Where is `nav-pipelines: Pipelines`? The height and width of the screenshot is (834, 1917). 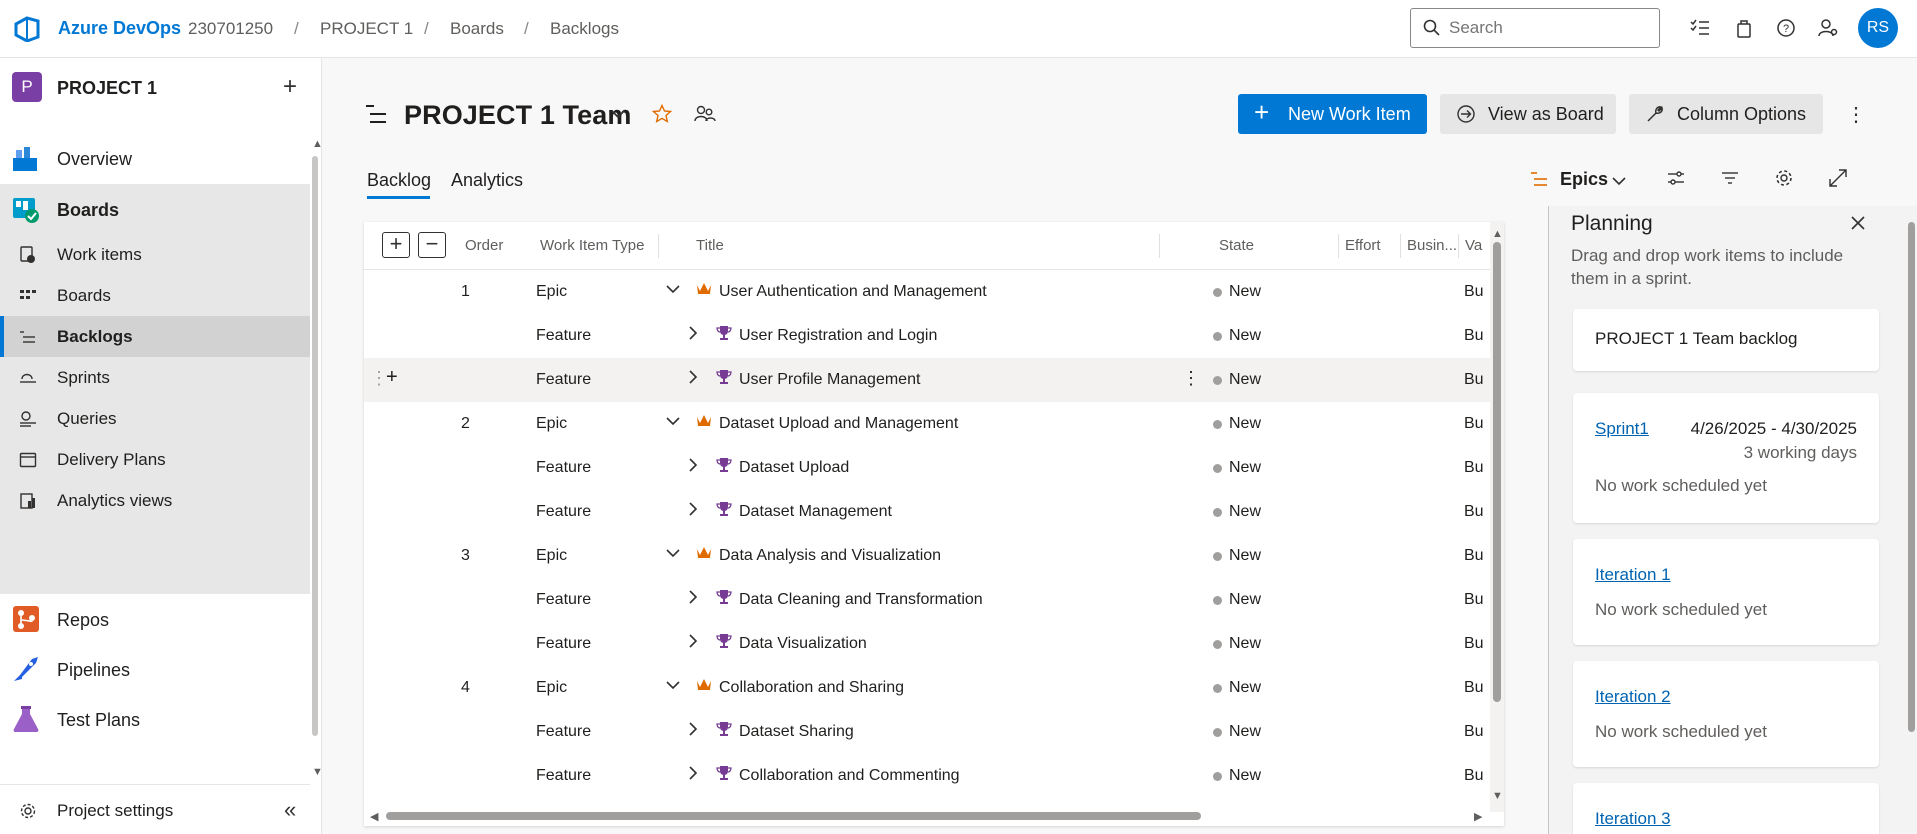 nav-pipelines: Pipelines is located at coordinates (155, 669).